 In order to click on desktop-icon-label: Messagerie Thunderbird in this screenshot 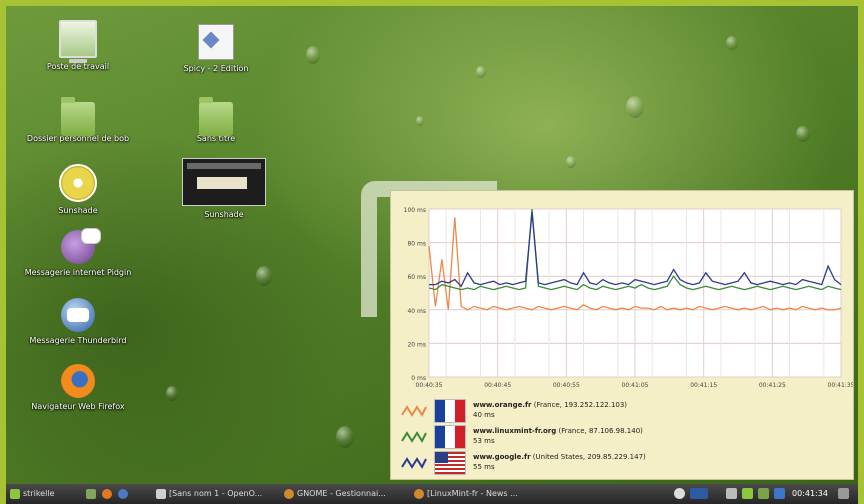, I will do `click(78, 340)`.